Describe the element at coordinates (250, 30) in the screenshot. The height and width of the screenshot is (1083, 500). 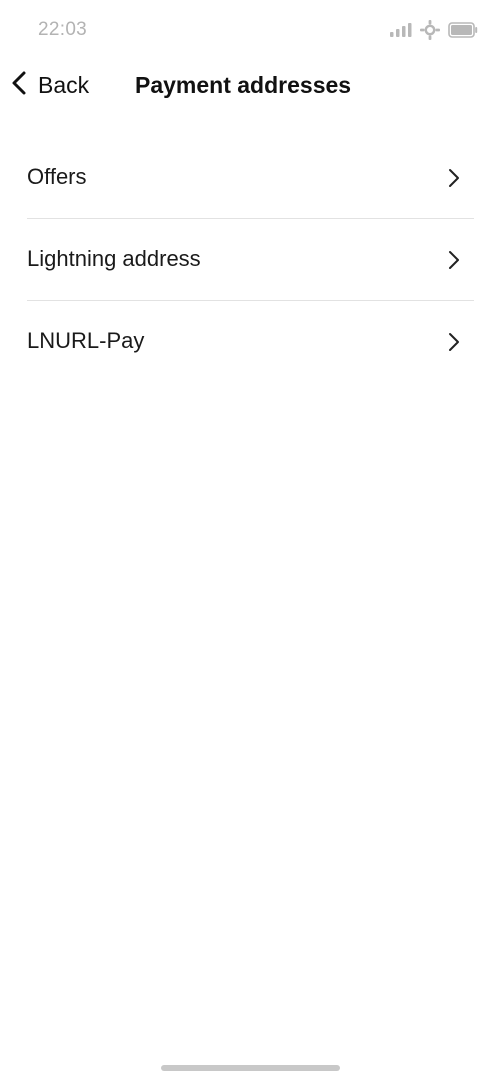
I see `status-bar: 22:03` at that location.